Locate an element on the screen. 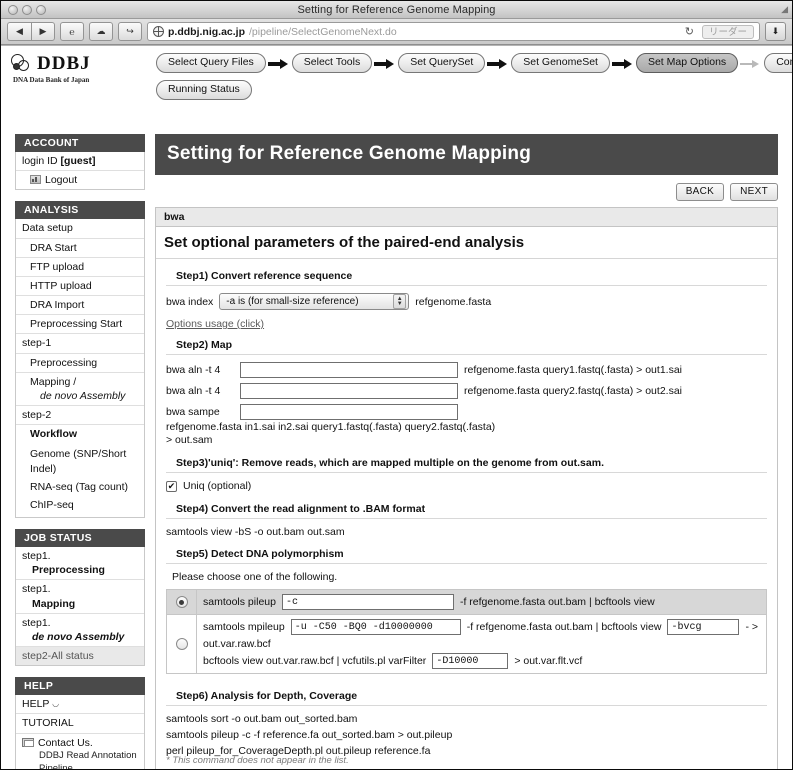 The height and width of the screenshot is (770, 793). share-icon: ↪ is located at coordinates (130, 31).